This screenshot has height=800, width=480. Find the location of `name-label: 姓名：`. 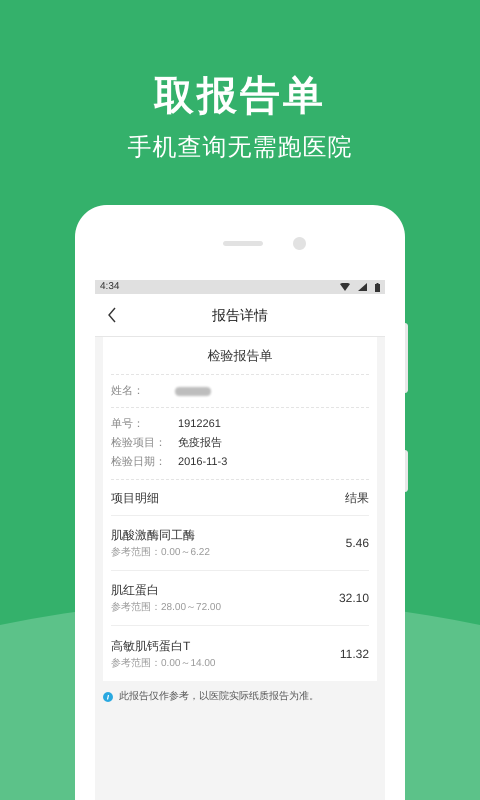

name-label: 姓名： is located at coordinates (128, 391).